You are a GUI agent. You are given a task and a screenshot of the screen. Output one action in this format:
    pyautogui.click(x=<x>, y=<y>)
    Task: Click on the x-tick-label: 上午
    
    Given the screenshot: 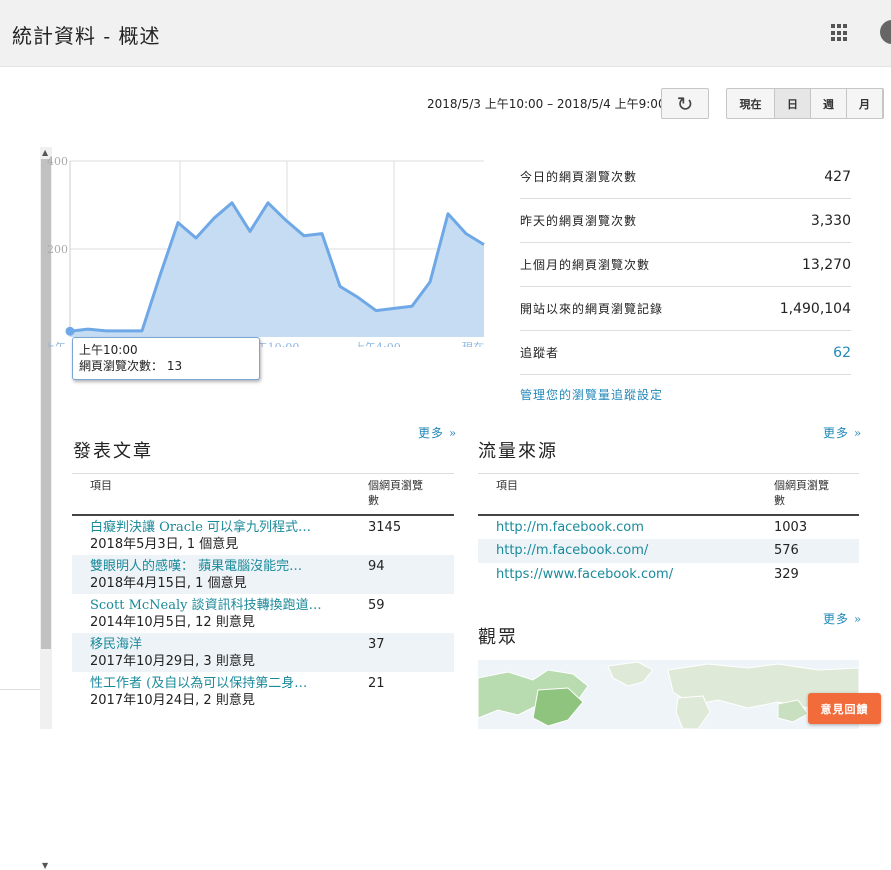 What is the action you would take?
    pyautogui.click(x=55, y=344)
    